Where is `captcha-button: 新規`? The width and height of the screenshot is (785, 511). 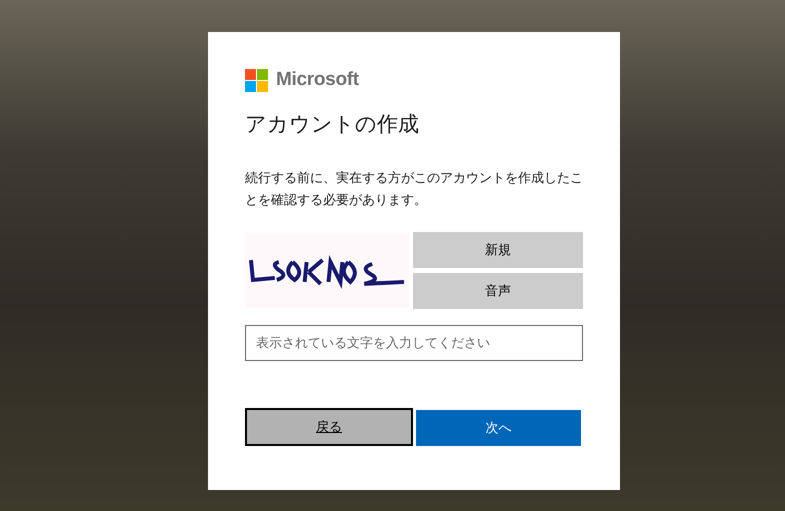
captcha-button: 新規 is located at coordinates (498, 250).